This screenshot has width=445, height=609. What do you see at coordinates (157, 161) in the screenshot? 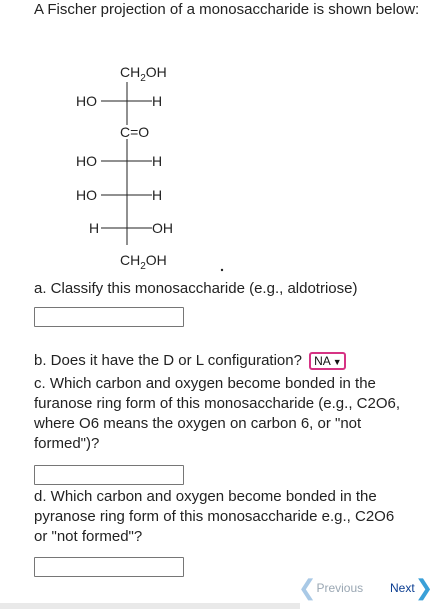
I see `c4-right: H` at bounding box center [157, 161].